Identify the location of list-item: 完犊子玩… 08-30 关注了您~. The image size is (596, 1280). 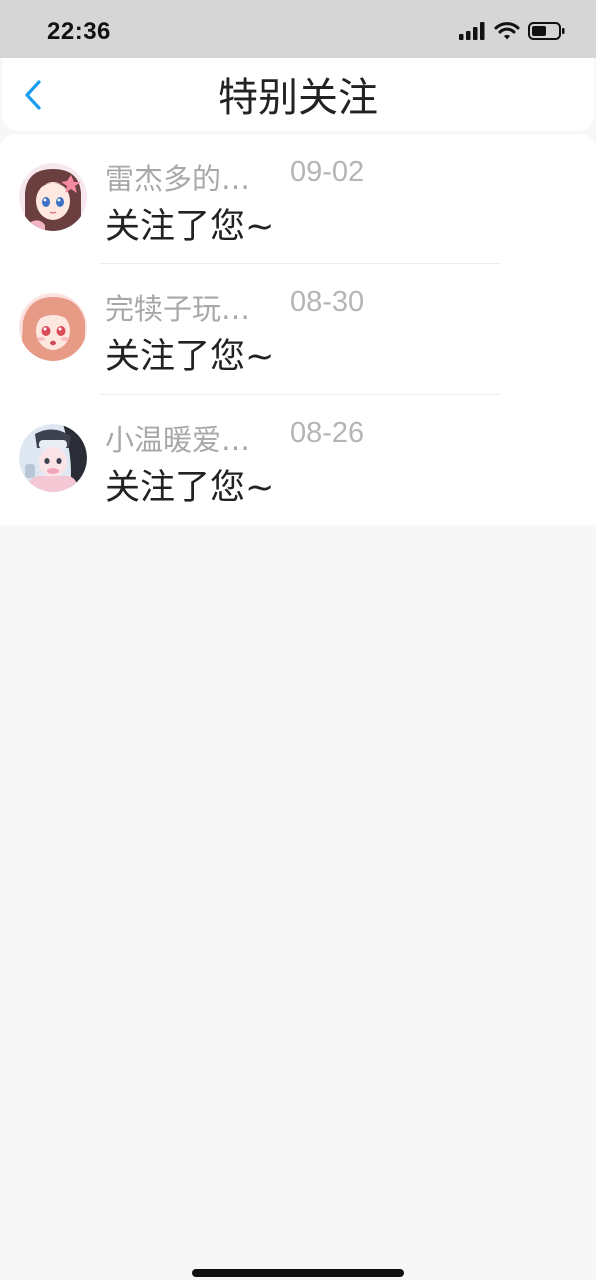
(298, 329).